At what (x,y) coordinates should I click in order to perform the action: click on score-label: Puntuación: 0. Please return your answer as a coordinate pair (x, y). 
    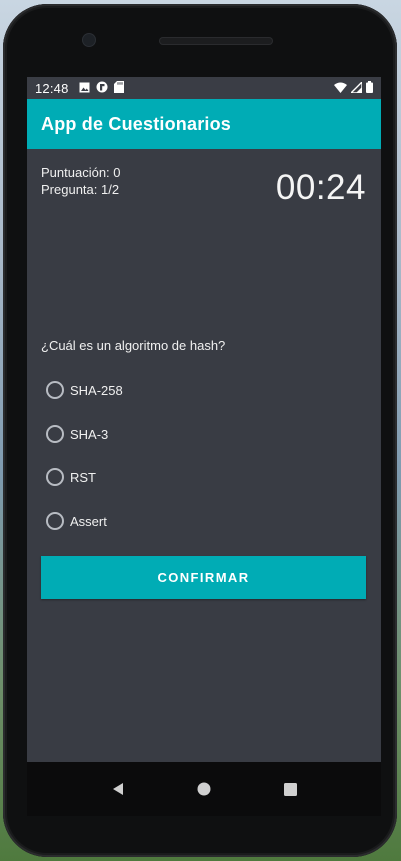
    Looking at the image, I should click on (81, 172).